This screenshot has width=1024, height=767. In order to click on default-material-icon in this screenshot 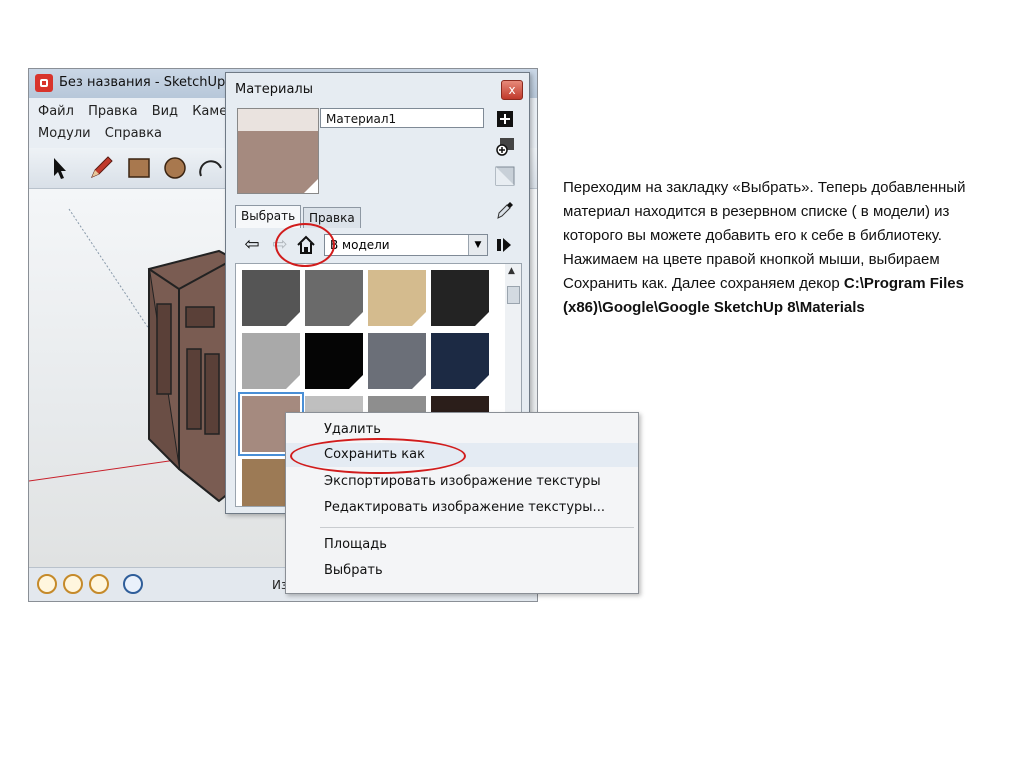, I will do `click(505, 146)`.